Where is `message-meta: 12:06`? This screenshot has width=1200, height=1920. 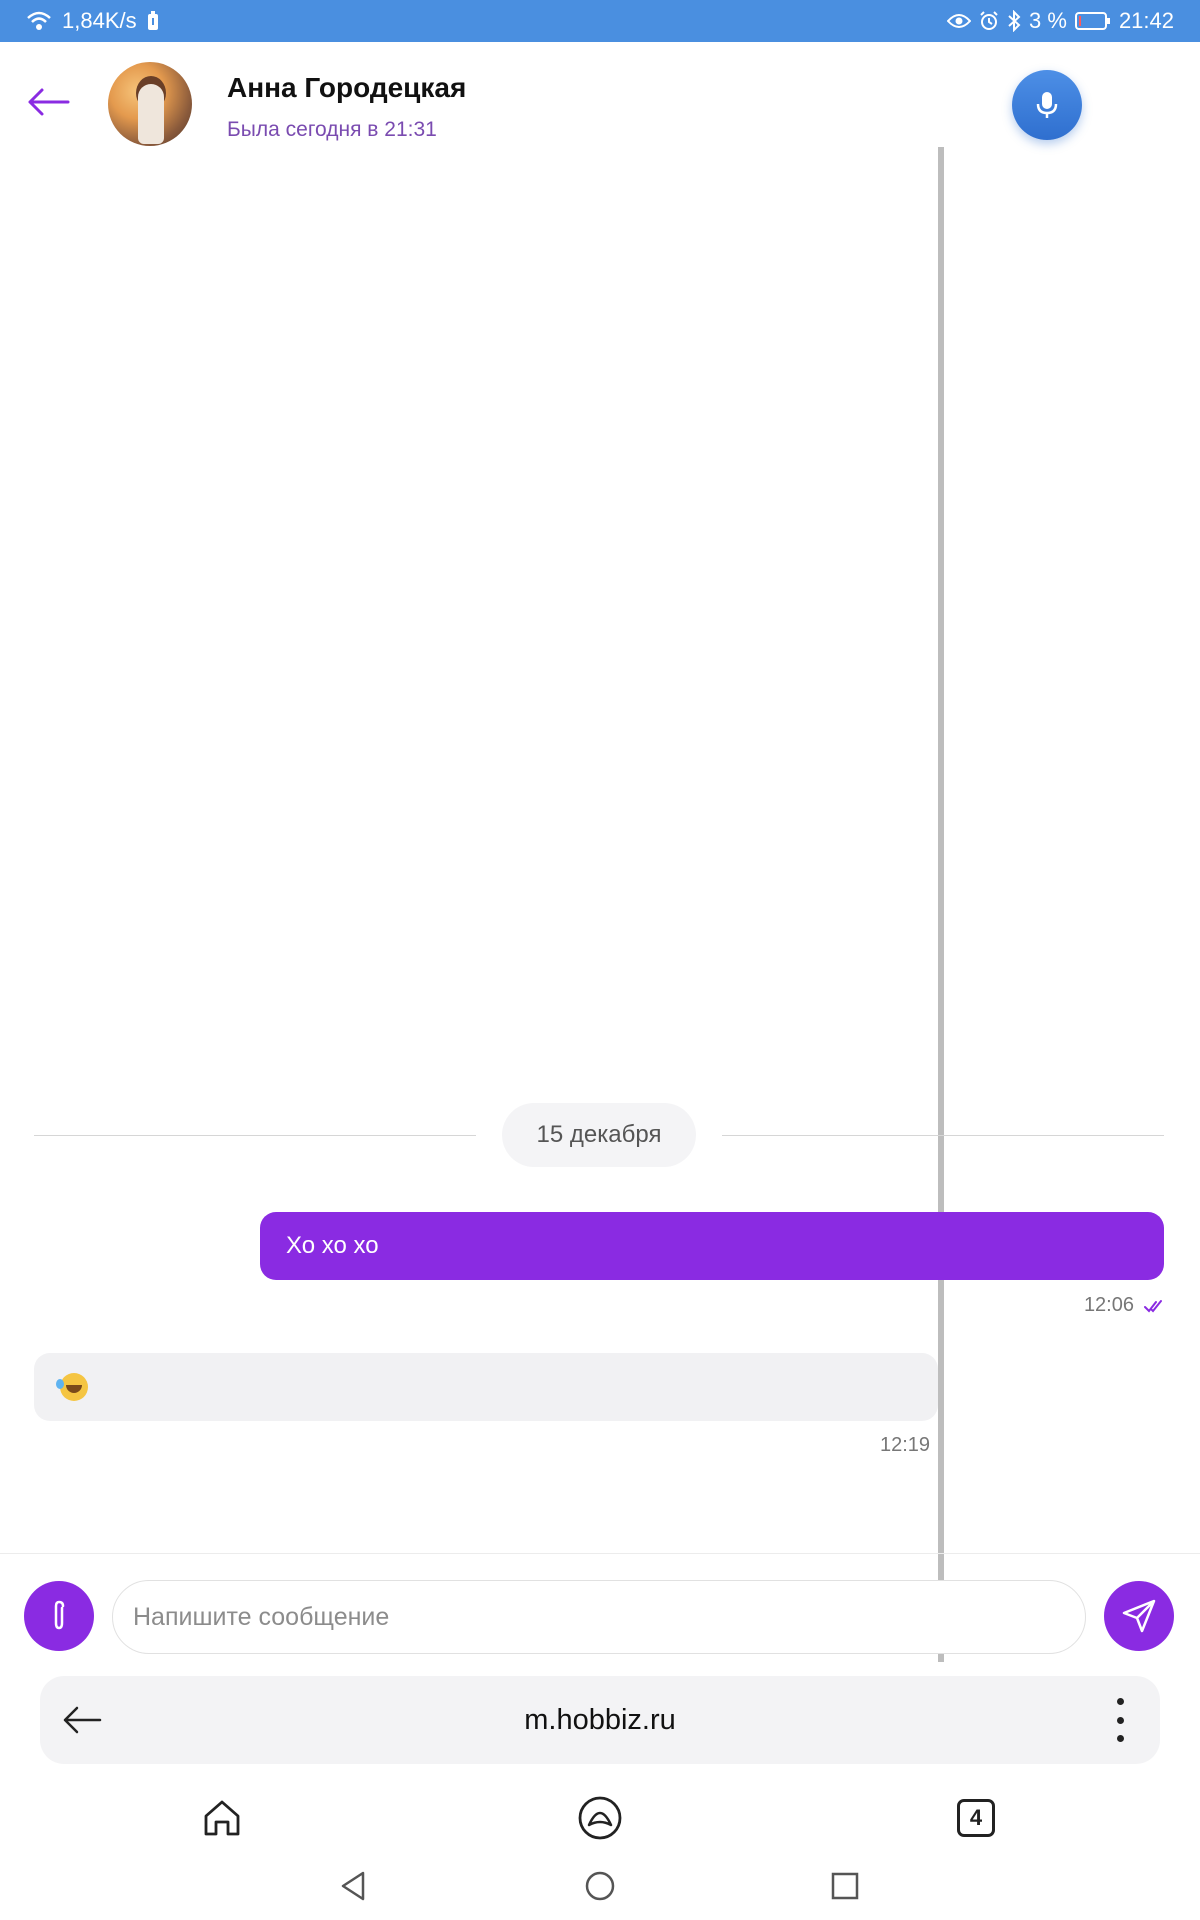 message-meta: 12:06 is located at coordinates (1124, 1305).